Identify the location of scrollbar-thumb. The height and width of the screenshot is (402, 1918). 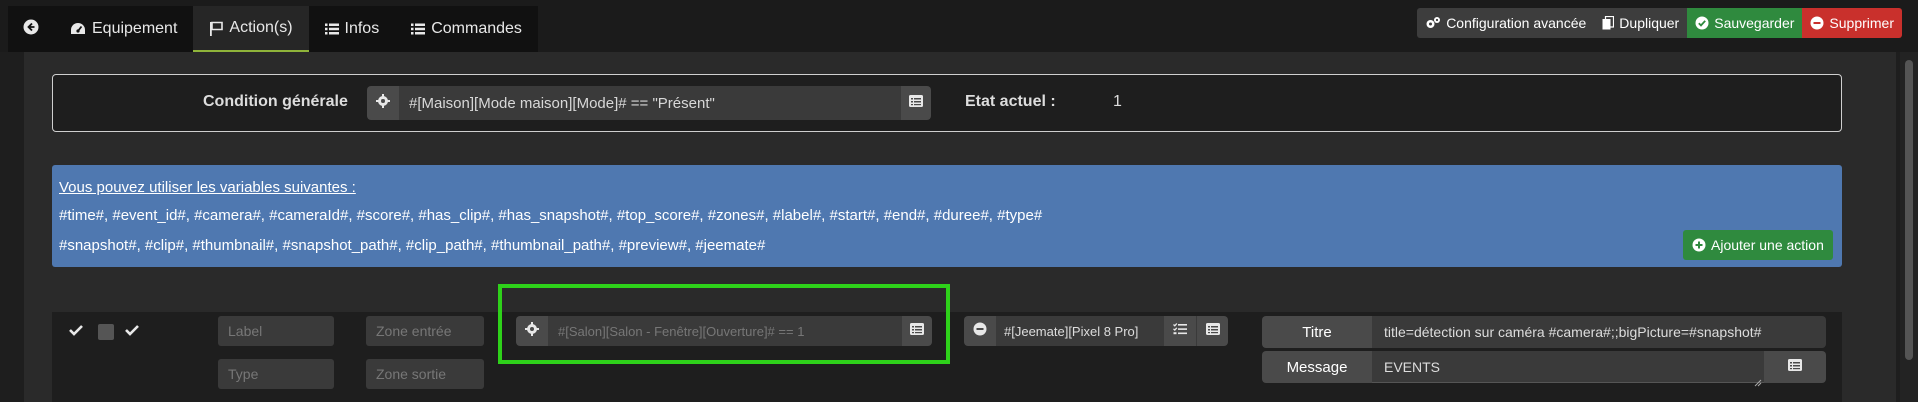
(1909, 210).